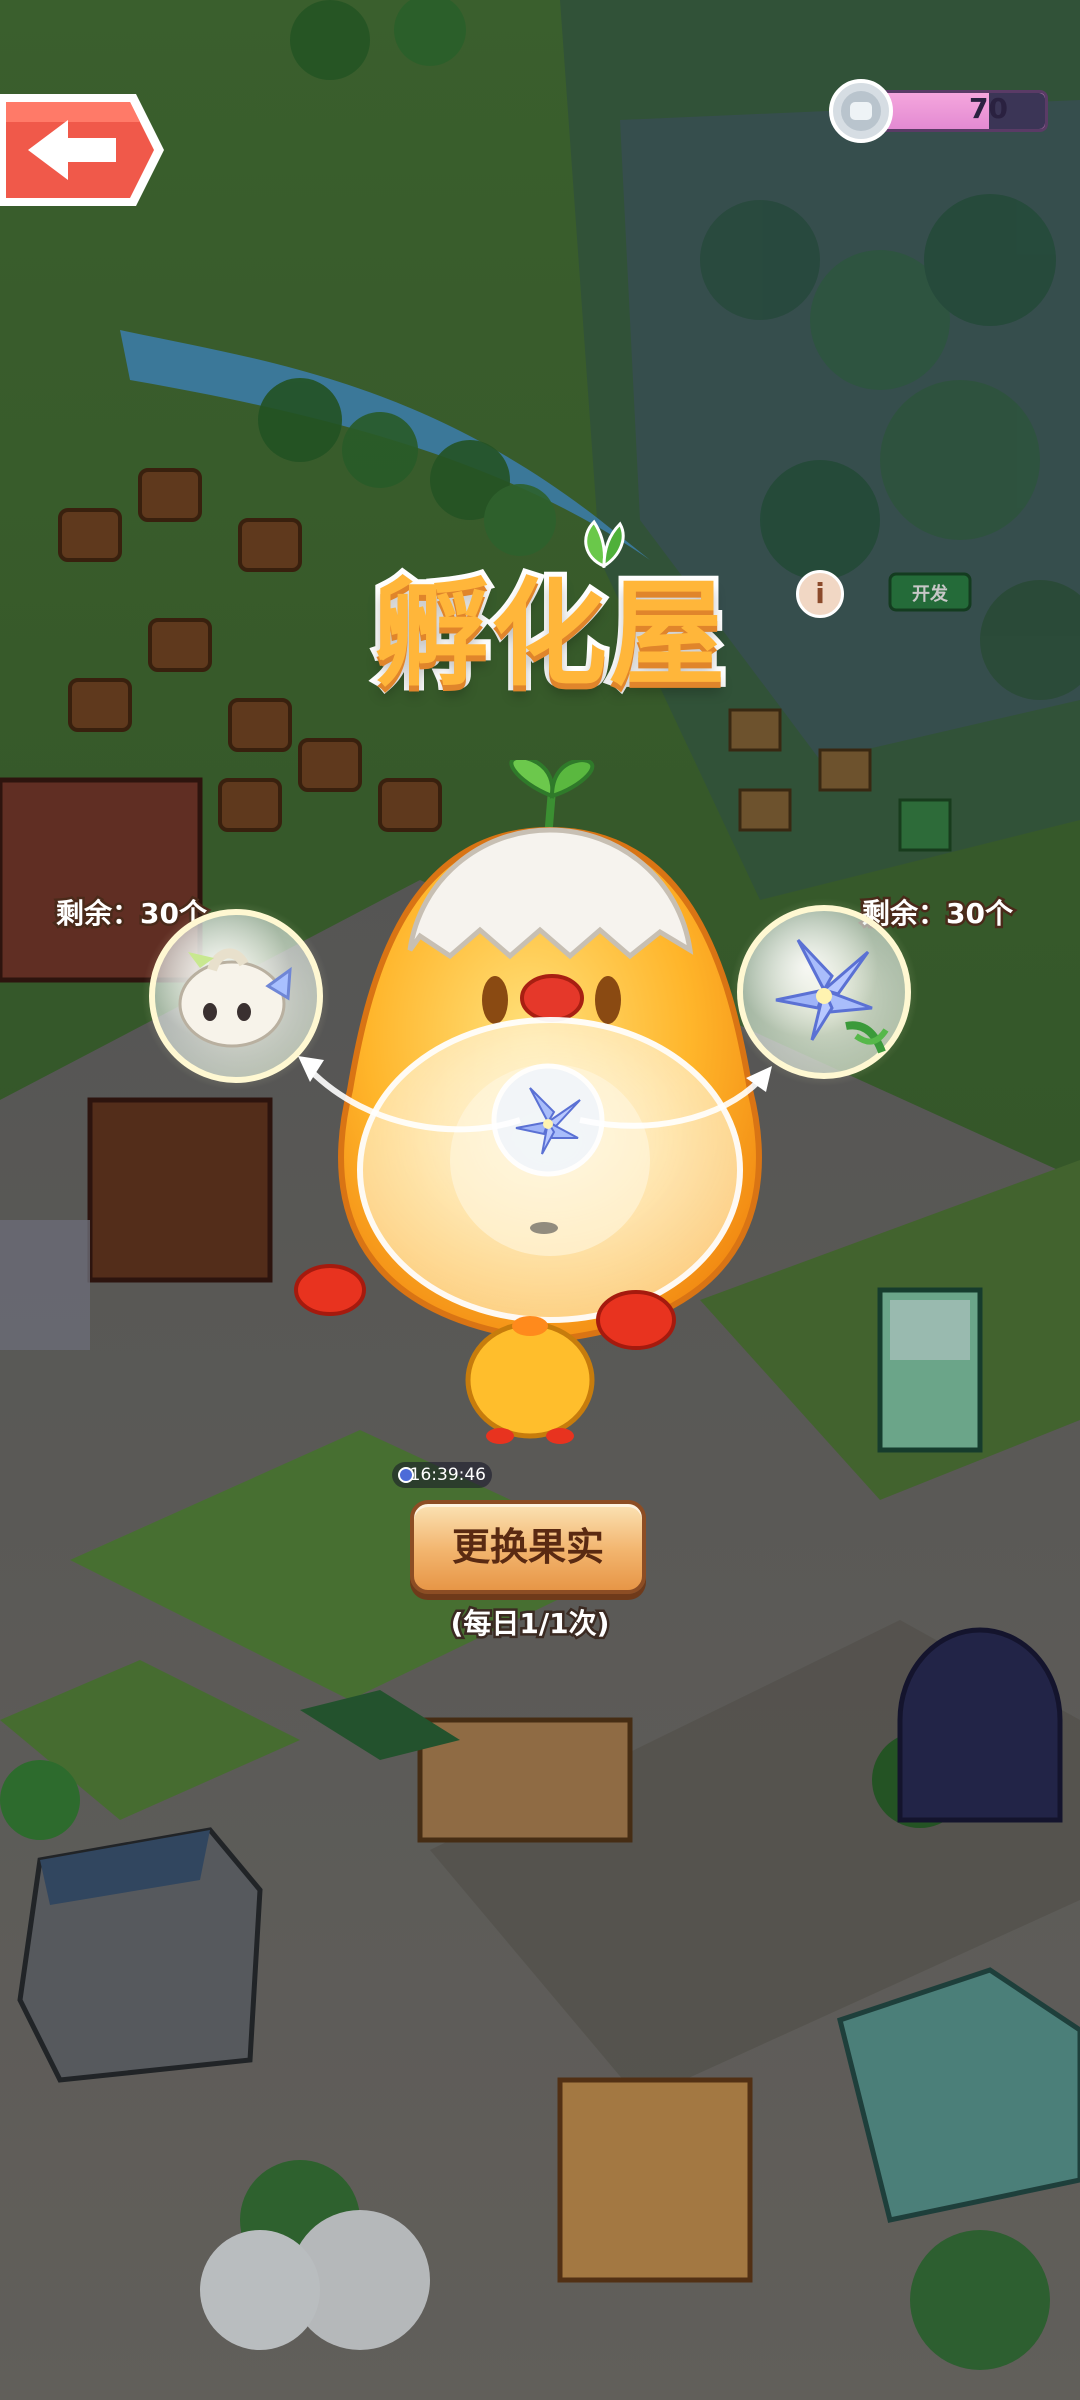 The width and height of the screenshot is (1080, 2400). I want to click on clock-icon, so click(406, 1475).